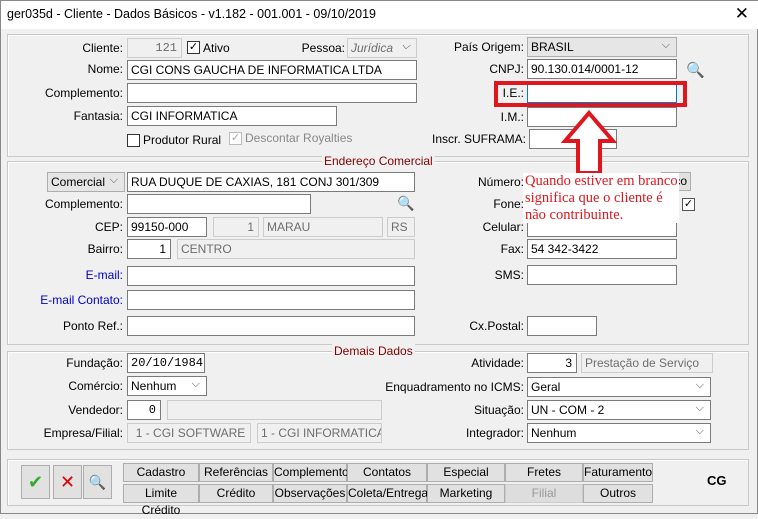 The image size is (758, 519). I want to click on sms-label: SMS:, so click(509, 275).